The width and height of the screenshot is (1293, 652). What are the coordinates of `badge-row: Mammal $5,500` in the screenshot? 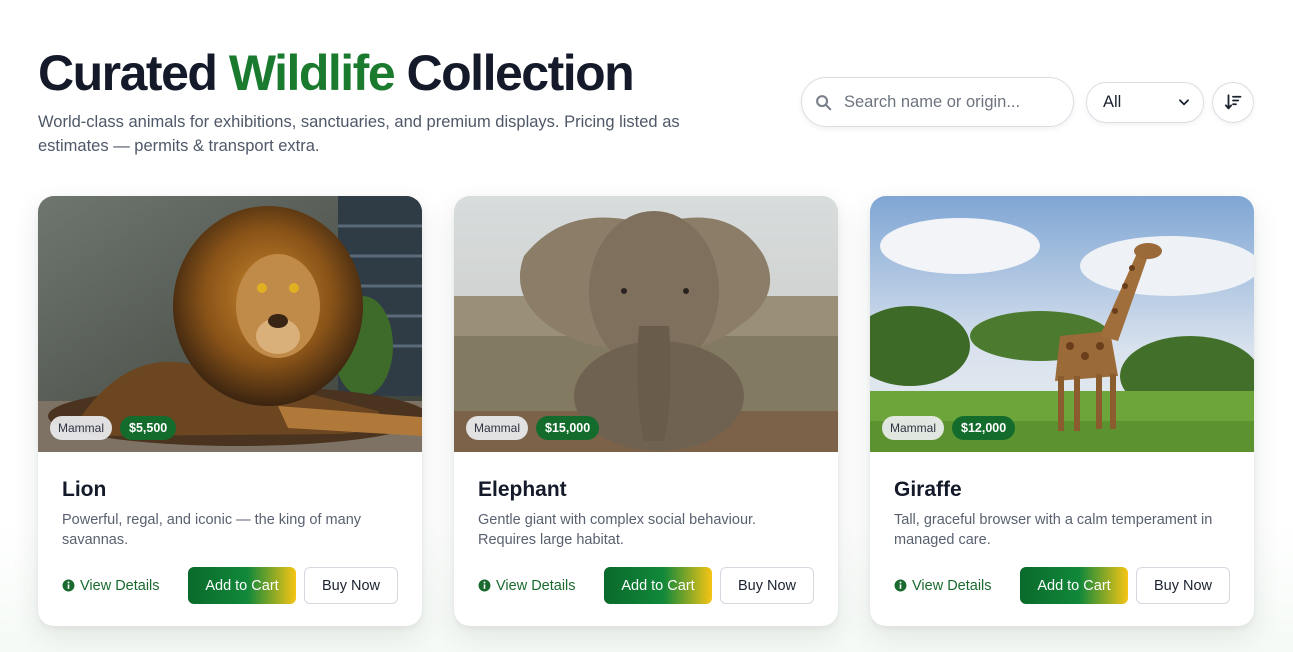 It's located at (113, 428).